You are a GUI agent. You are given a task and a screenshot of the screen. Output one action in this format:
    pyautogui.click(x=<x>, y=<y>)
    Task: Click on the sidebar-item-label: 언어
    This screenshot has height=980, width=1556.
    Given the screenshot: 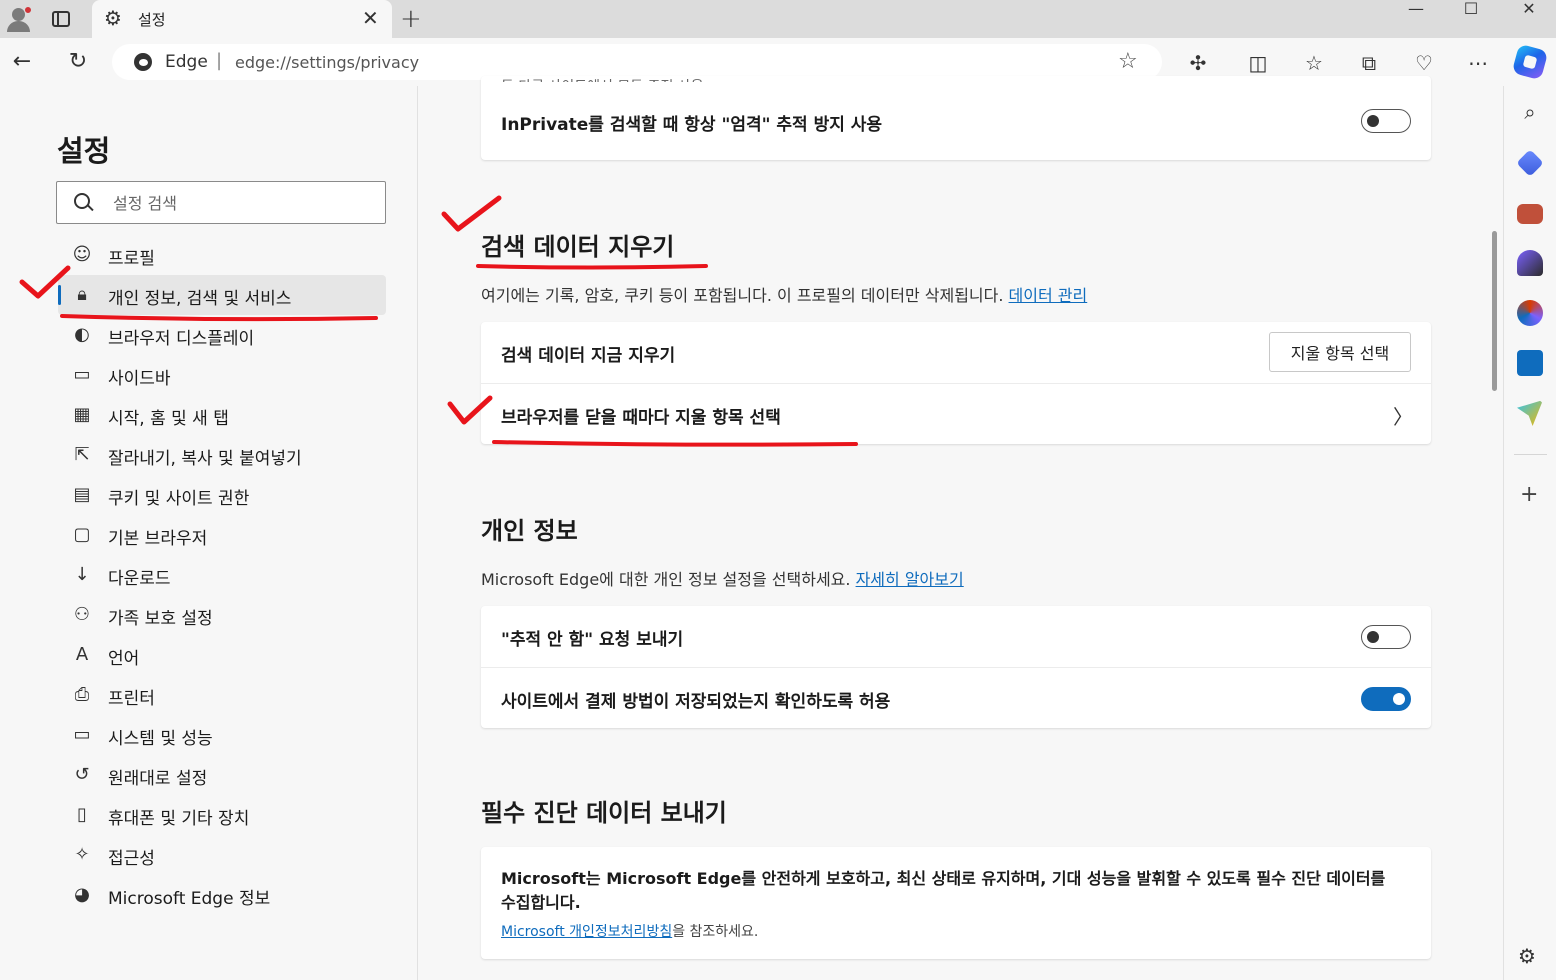 What is the action you would take?
    pyautogui.click(x=124, y=659)
    